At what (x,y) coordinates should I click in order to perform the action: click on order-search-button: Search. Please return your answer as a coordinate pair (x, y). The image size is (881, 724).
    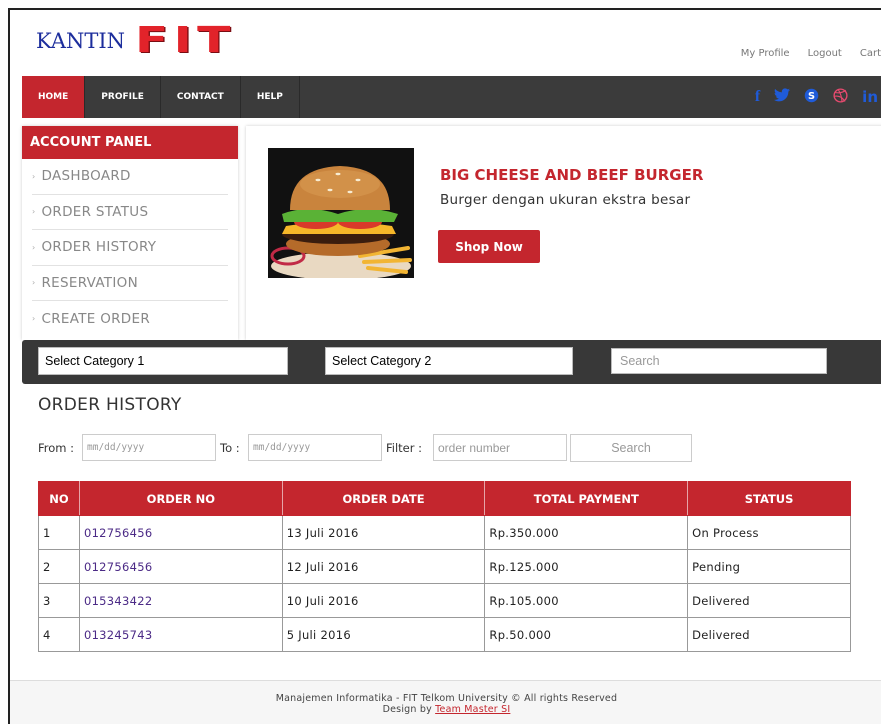
    Looking at the image, I should click on (631, 448).